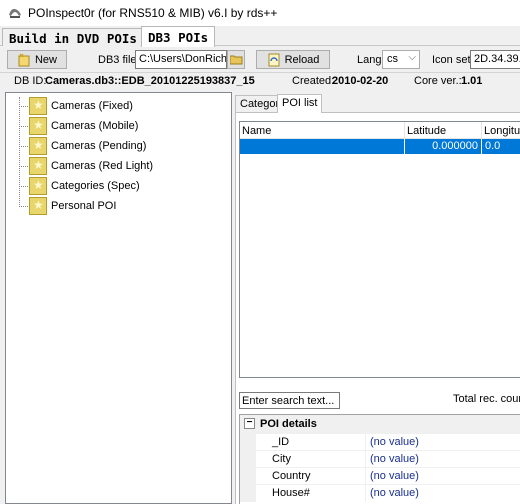  I want to click on poi-details-header: − POI details, so click(380, 424).